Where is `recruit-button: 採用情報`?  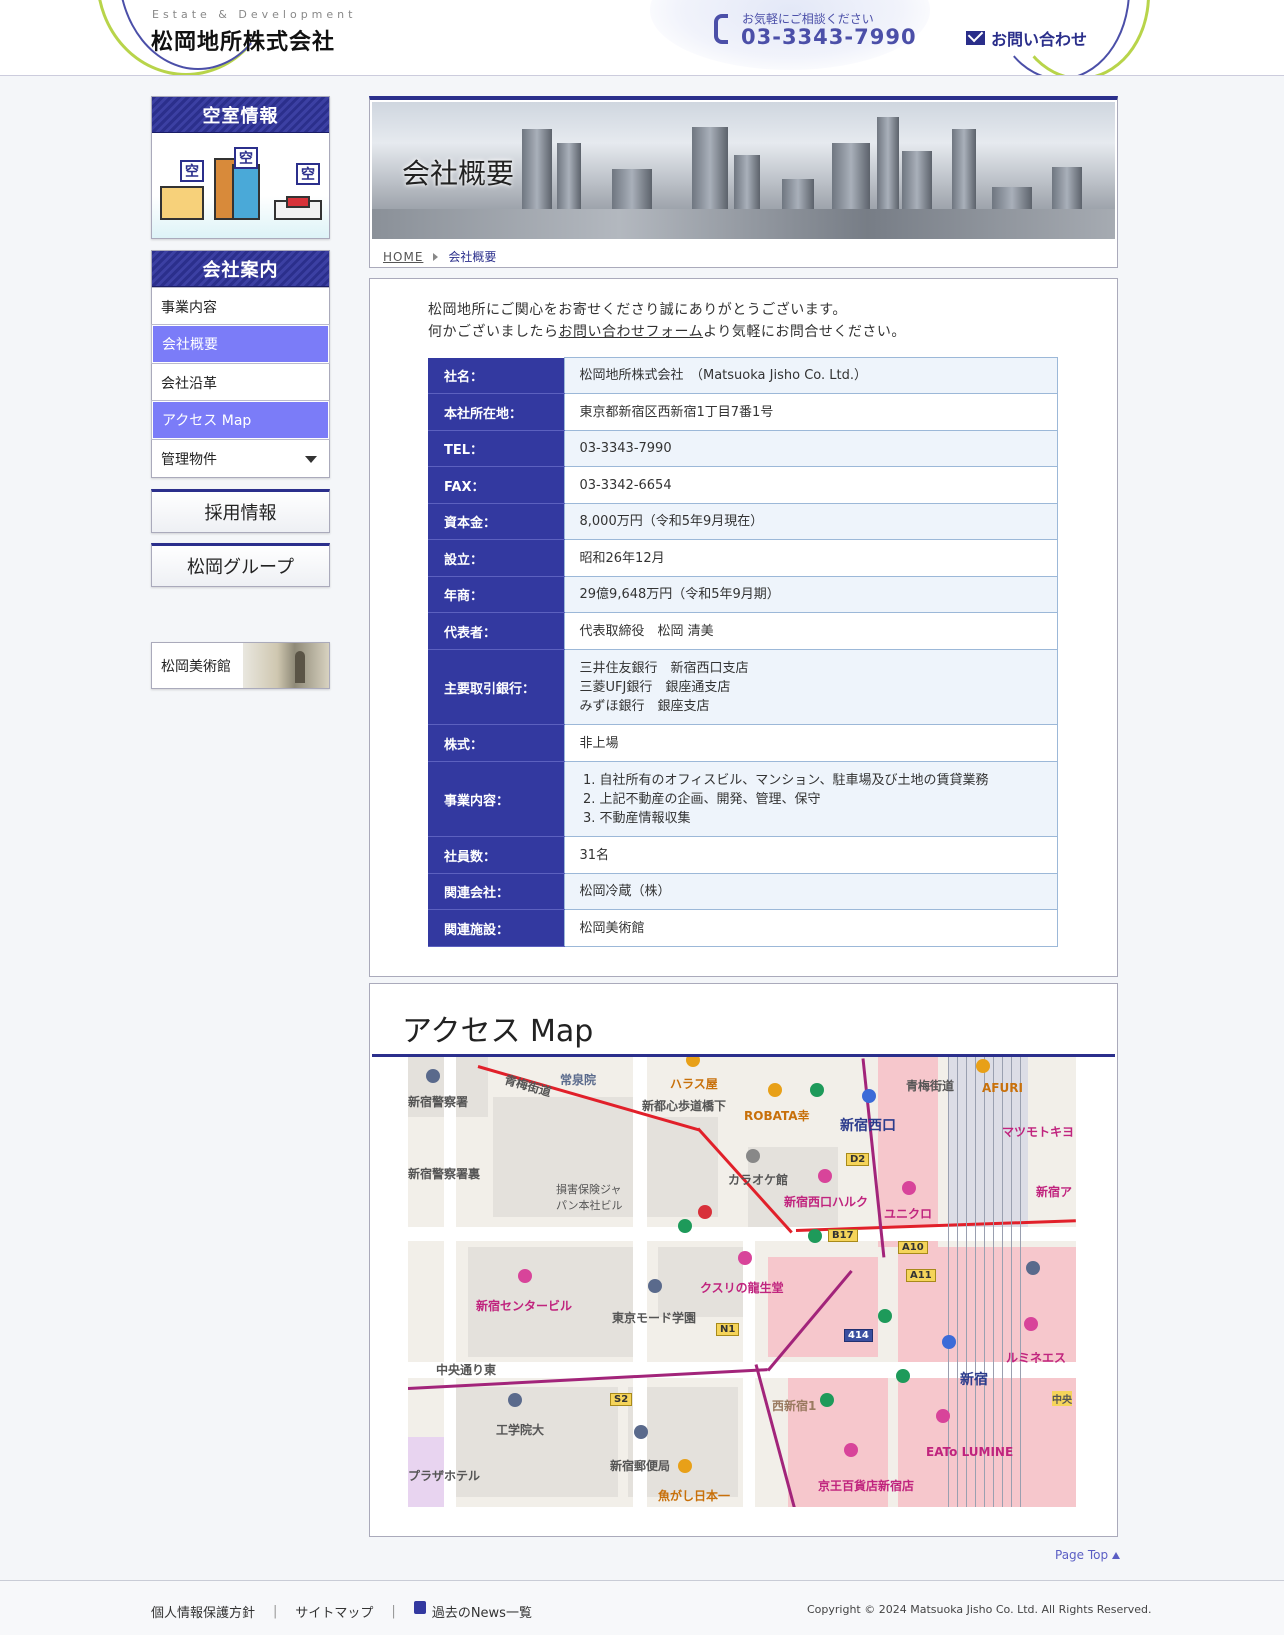
recruit-button: 採用情報 is located at coordinates (240, 511).